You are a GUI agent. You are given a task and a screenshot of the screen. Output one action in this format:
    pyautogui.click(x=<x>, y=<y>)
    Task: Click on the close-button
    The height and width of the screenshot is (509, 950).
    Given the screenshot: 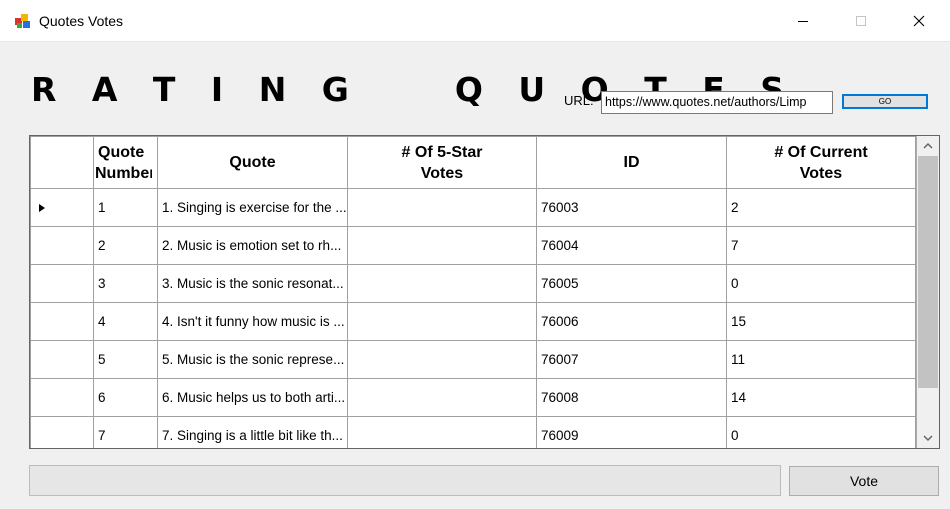 What is the action you would take?
    pyautogui.click(x=919, y=21)
    